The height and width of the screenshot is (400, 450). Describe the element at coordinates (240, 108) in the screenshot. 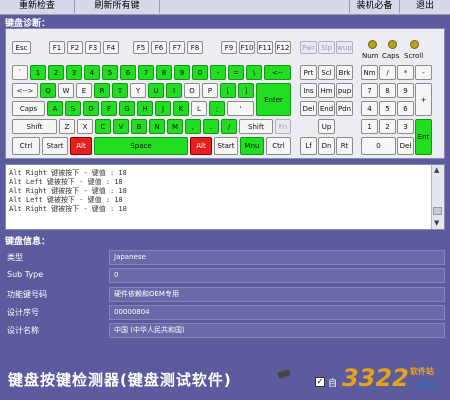

I see `key-quote: '` at that location.